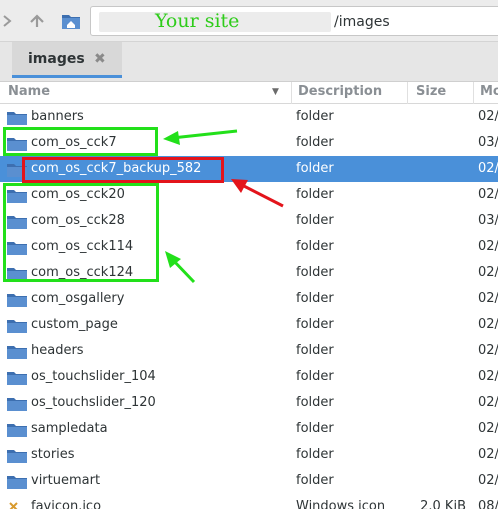 This screenshot has height=509, width=498. I want to click on column-size: Size, so click(441, 93).